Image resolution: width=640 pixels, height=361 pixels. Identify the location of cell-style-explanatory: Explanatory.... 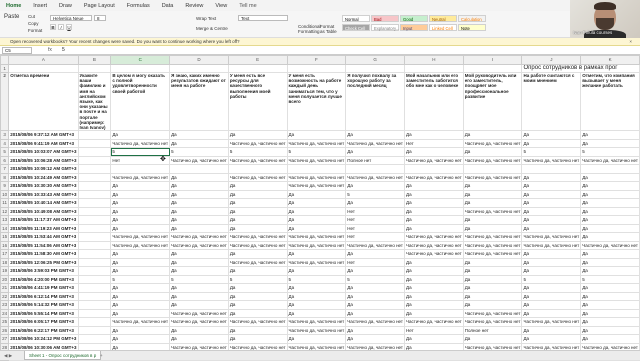
(385, 27).